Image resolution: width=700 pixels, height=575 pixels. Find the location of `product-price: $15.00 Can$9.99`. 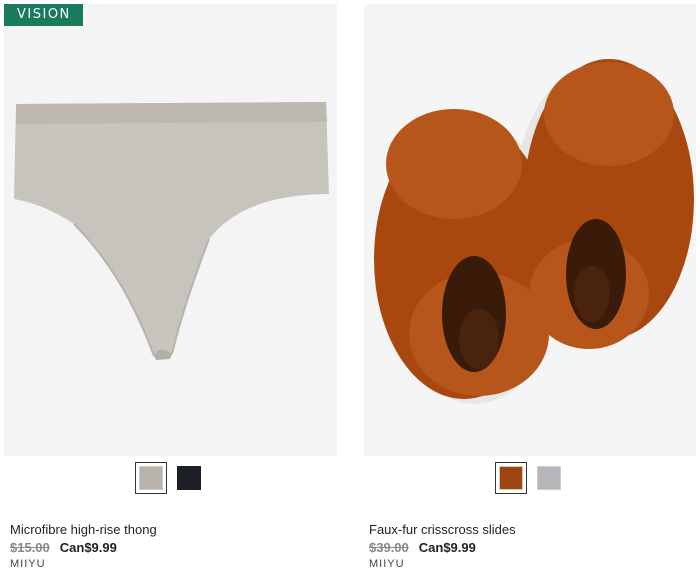

product-price: $15.00 Can$9.99 is located at coordinates (63, 547).